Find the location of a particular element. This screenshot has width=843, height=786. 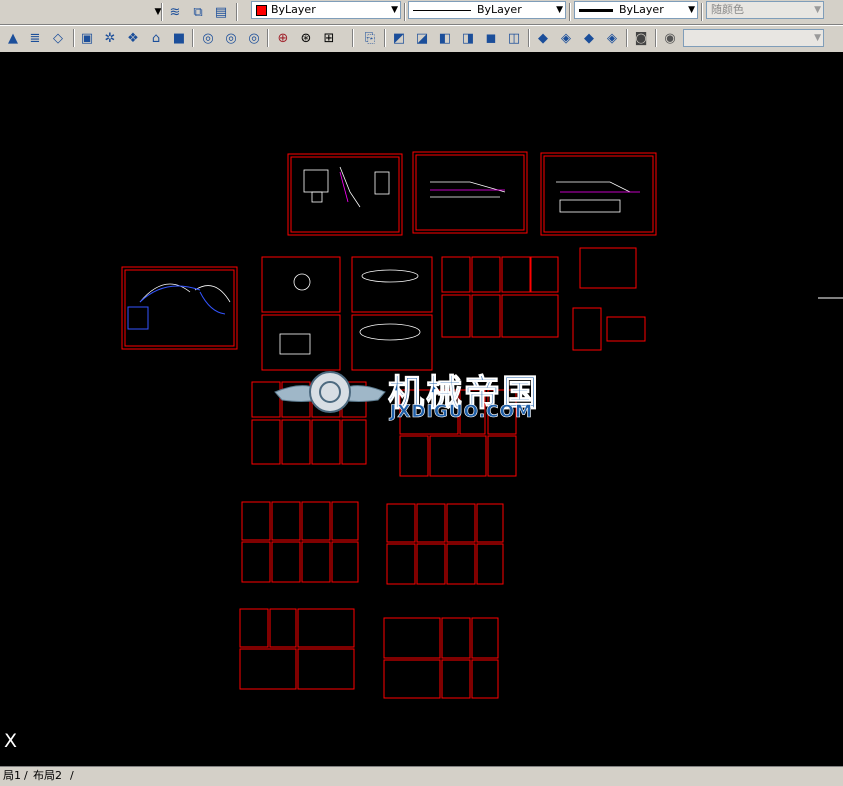

color-swatch is located at coordinates (261, 10).